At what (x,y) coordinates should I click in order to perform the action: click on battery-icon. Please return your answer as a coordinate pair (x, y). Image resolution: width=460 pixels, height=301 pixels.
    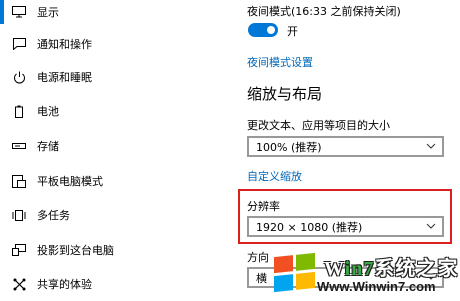
    Looking at the image, I should click on (19, 111).